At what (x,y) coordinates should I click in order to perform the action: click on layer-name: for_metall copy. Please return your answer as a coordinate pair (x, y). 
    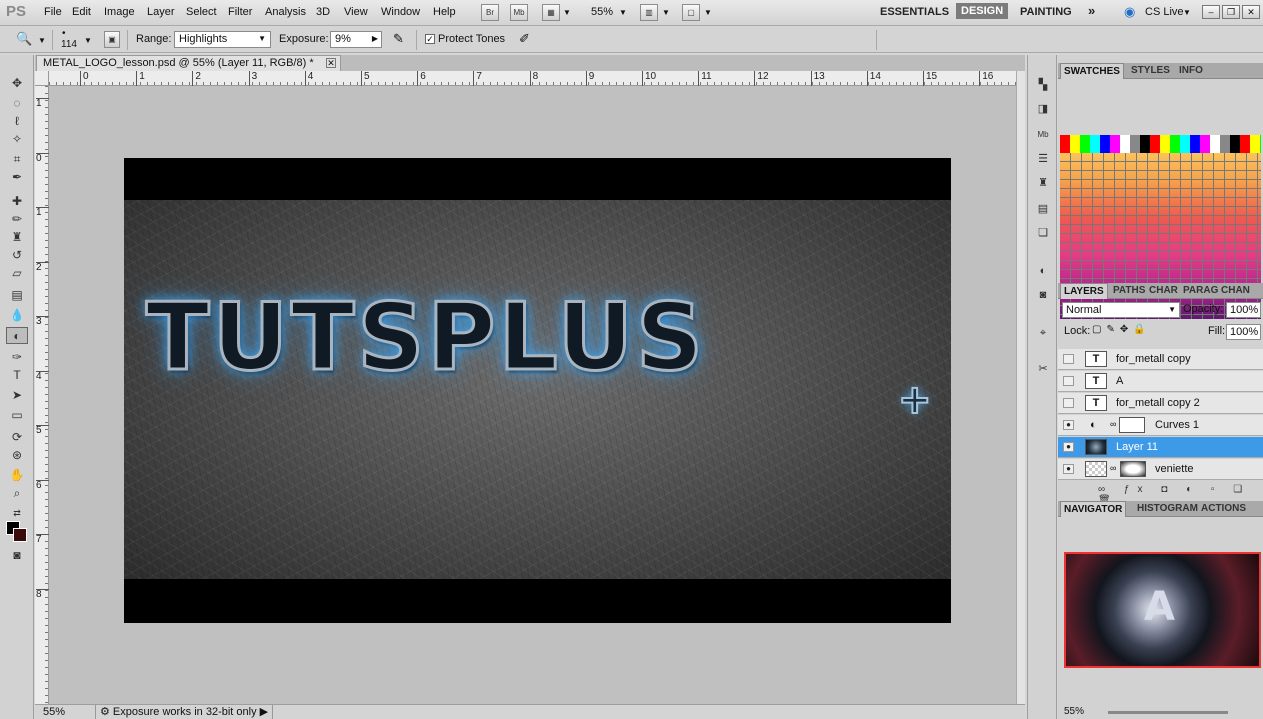
    Looking at the image, I should click on (1153, 359).